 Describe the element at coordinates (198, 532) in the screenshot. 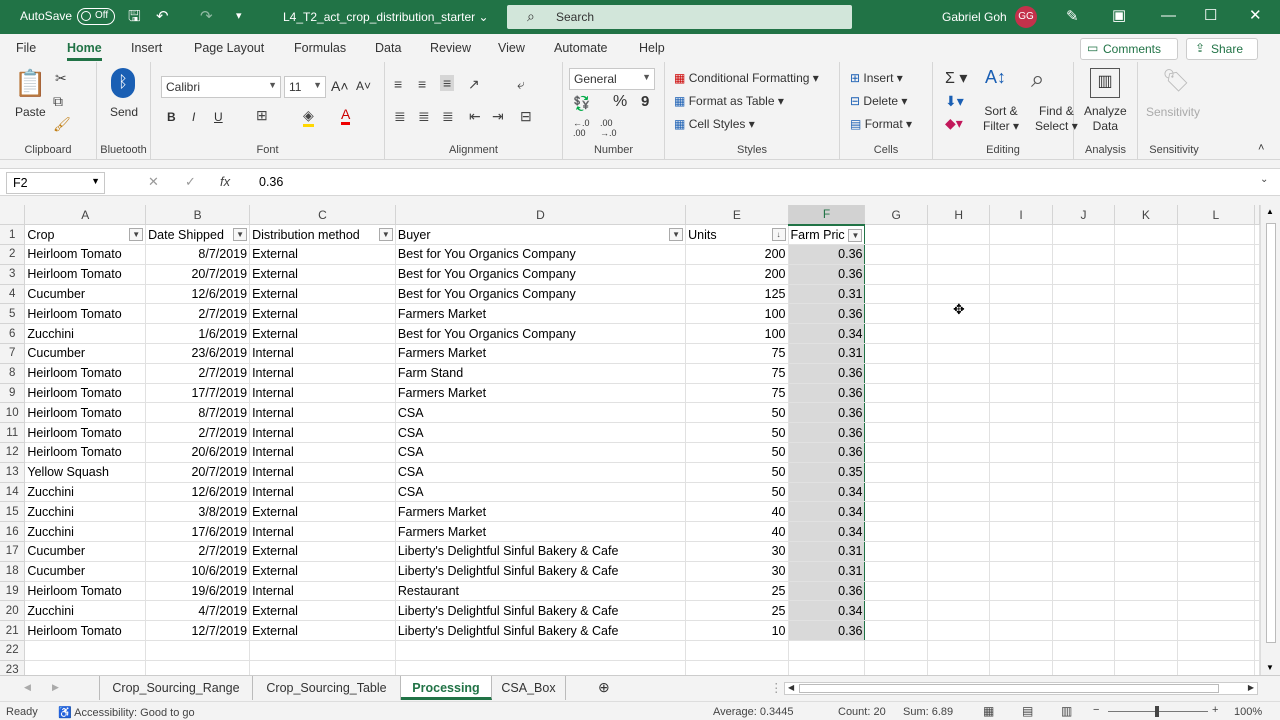

I see `cell-date-shipped: 17/6/2019` at that location.